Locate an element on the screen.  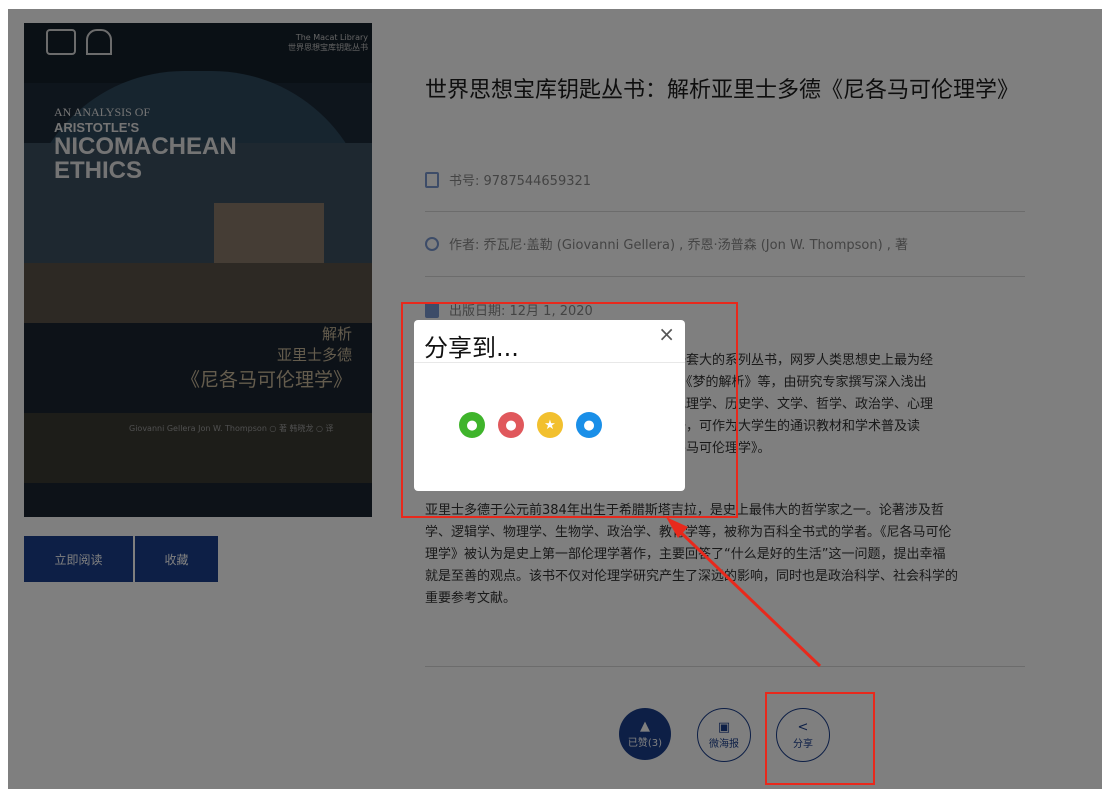
annotation-arrow is located at coordinates (744, 592).